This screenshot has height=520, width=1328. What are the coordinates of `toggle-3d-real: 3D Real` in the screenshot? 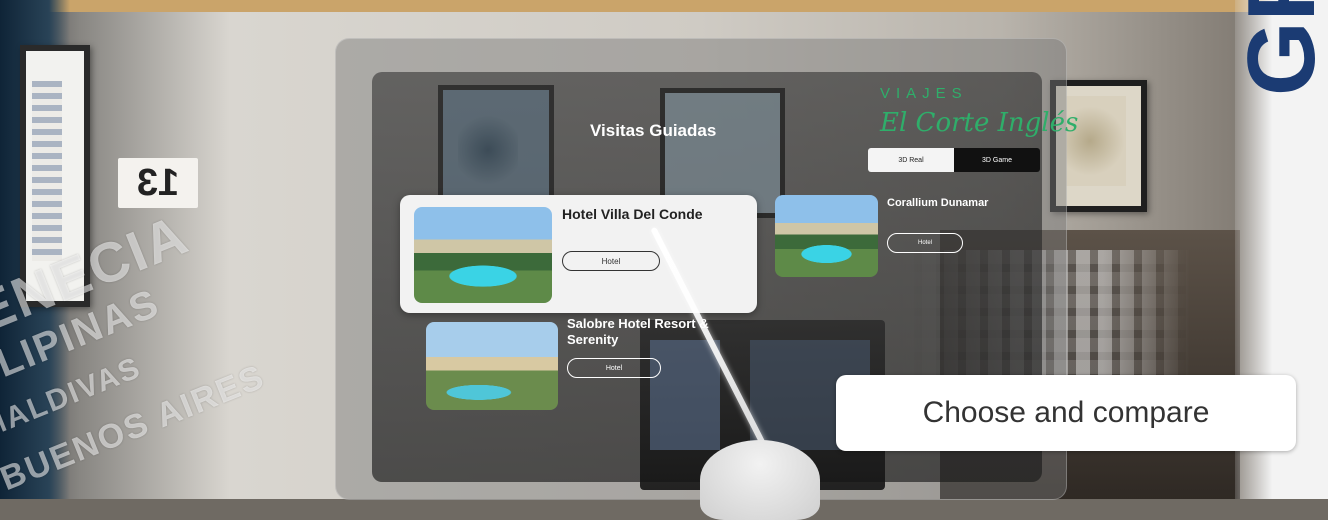 It's located at (911, 160).